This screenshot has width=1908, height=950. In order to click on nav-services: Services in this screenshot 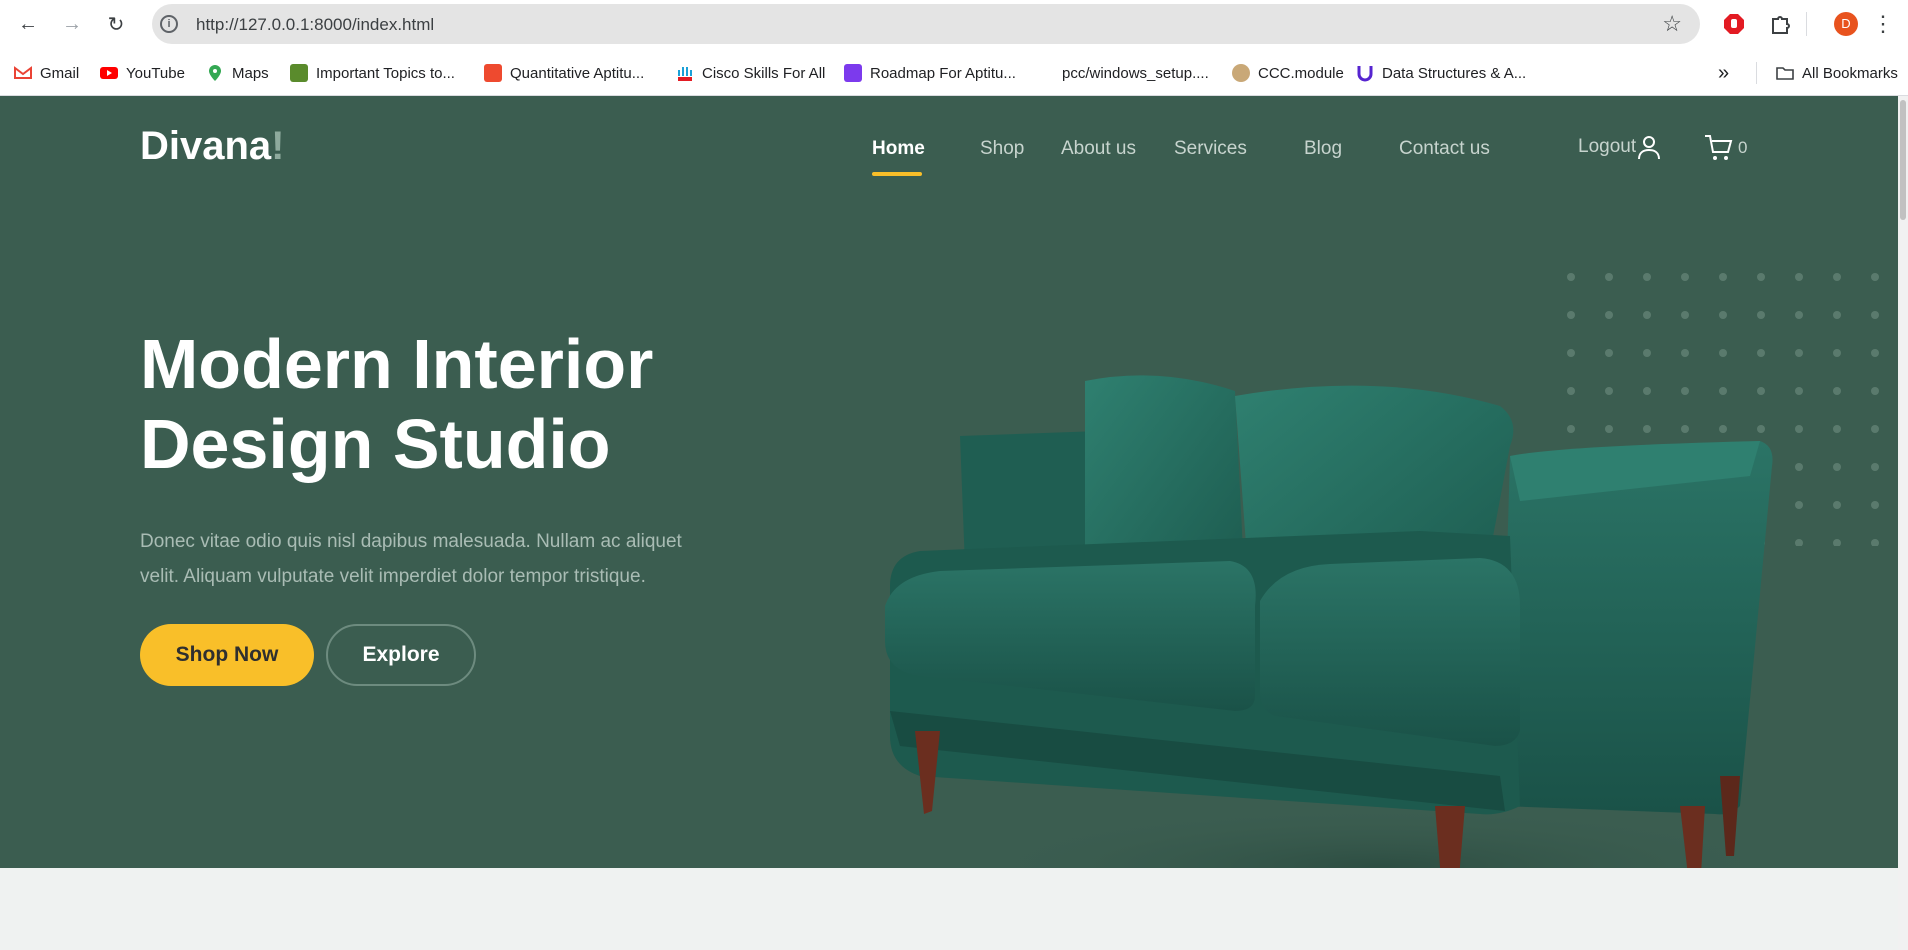, I will do `click(1210, 149)`.